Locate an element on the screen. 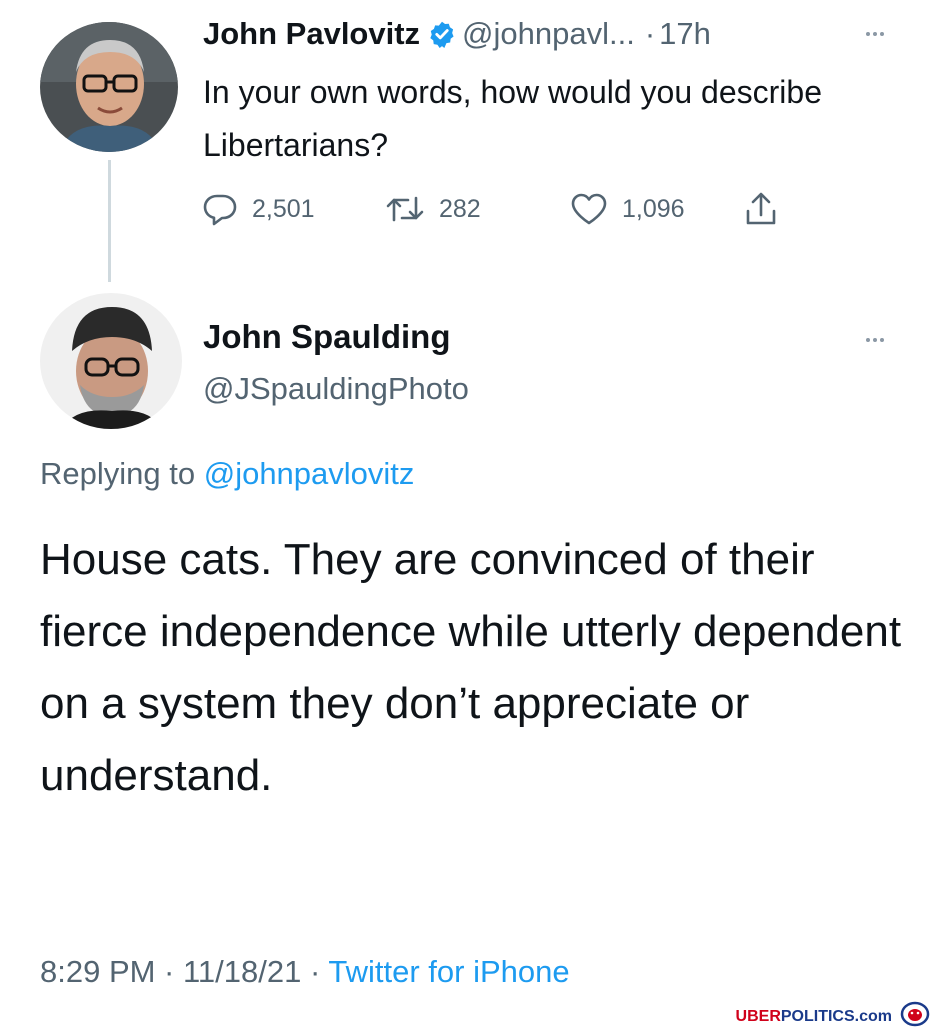 Image resolution: width=940 pixels, height=1036 pixels. tweet-2-footer: 8:29 PM · 11/18/21 · Twitter for iPhone is located at coordinates (305, 972).